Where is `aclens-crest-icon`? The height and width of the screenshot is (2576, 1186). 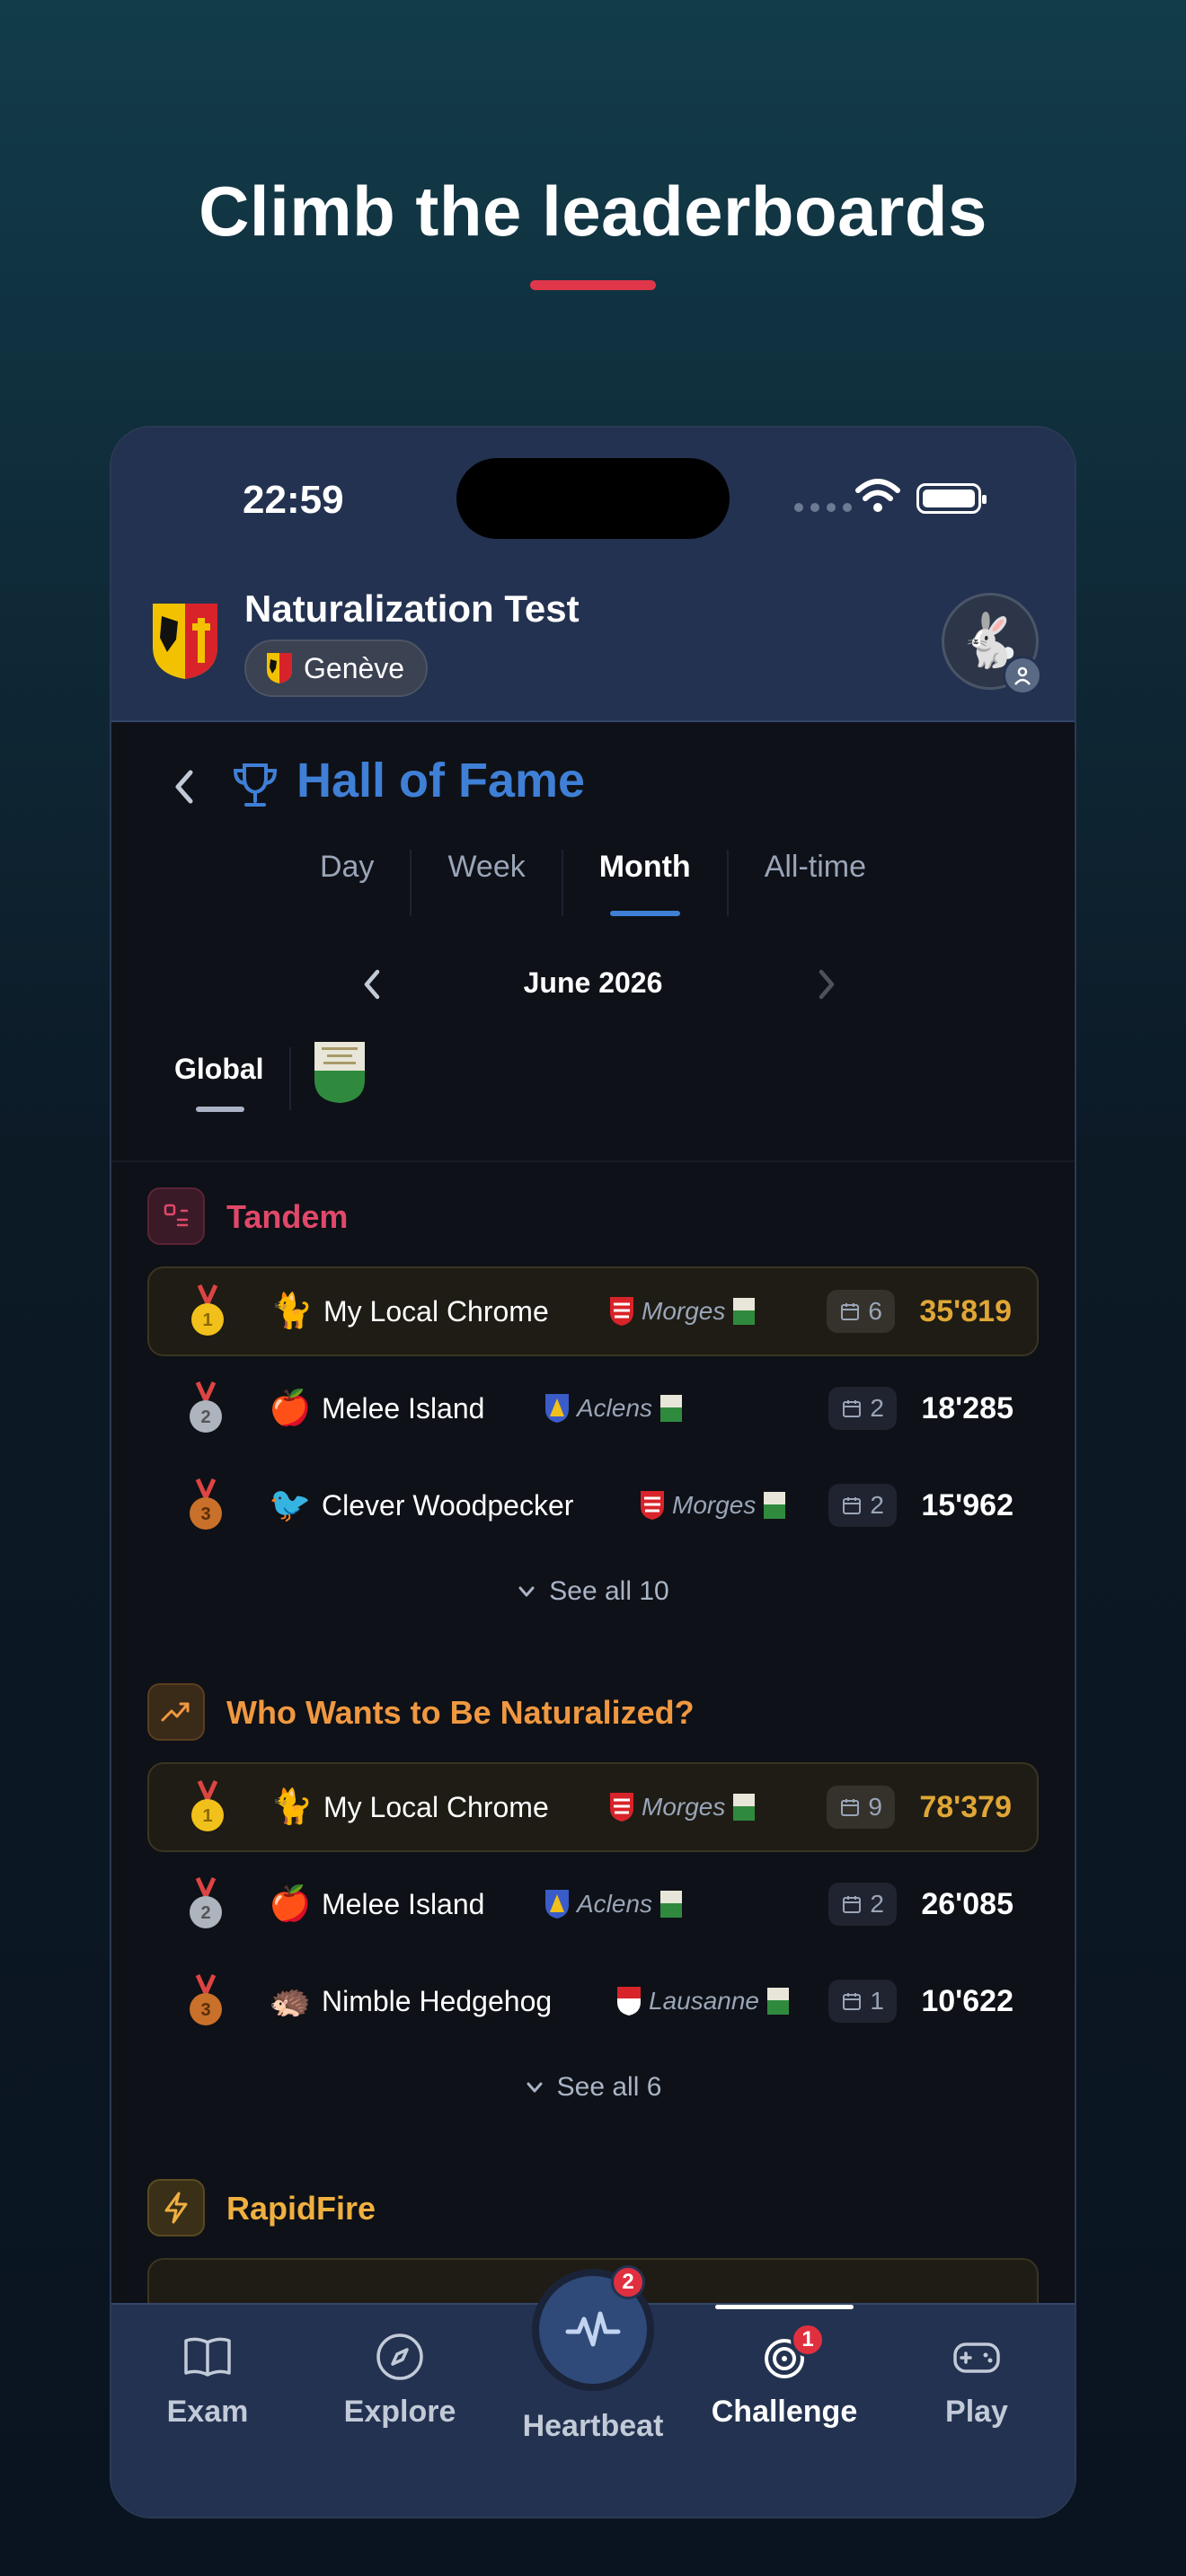
aclens-crest-icon is located at coordinates (557, 1408).